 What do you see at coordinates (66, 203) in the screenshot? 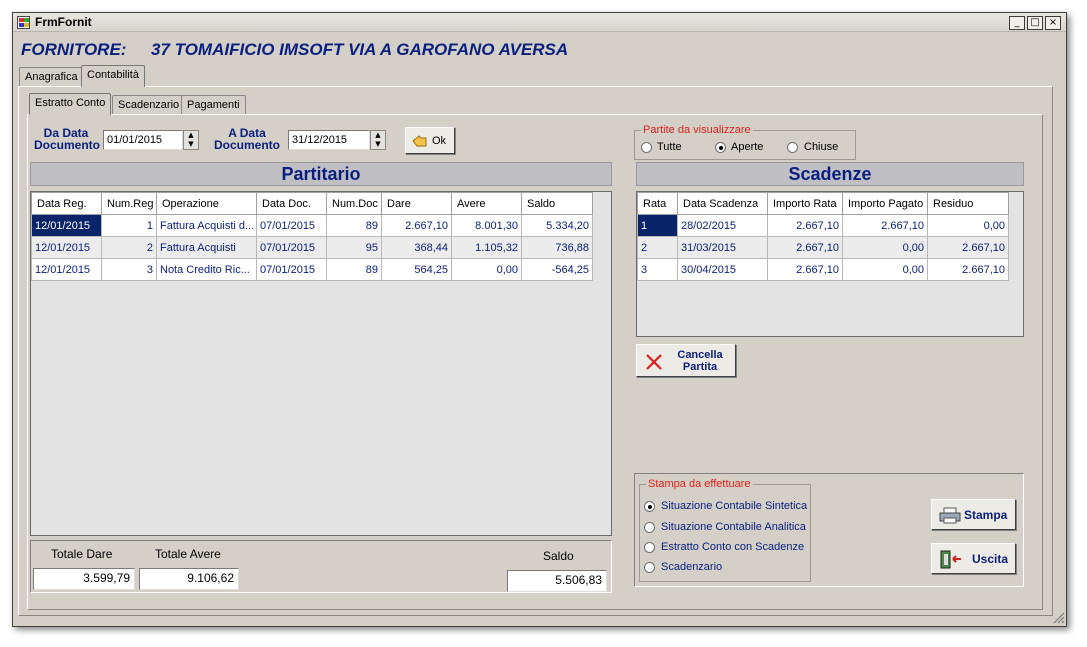
I see `column-header: Data Reg.` at bounding box center [66, 203].